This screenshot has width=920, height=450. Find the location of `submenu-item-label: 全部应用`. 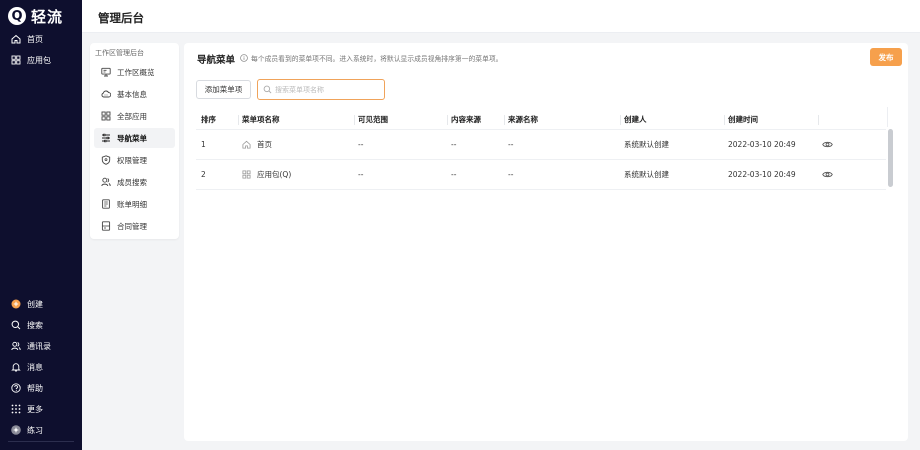

submenu-item-label: 全部应用 is located at coordinates (132, 116).